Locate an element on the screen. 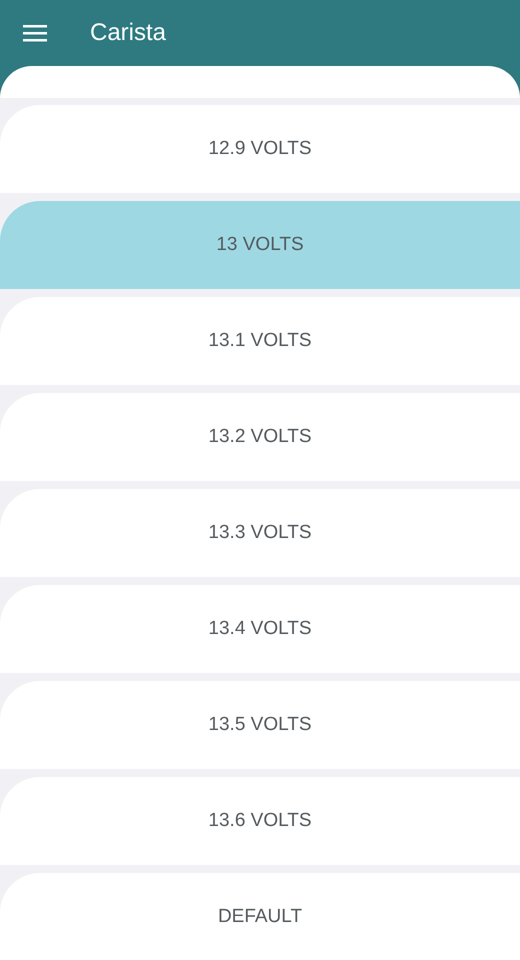 The width and height of the screenshot is (520, 960). menu-icon is located at coordinates (35, 33).